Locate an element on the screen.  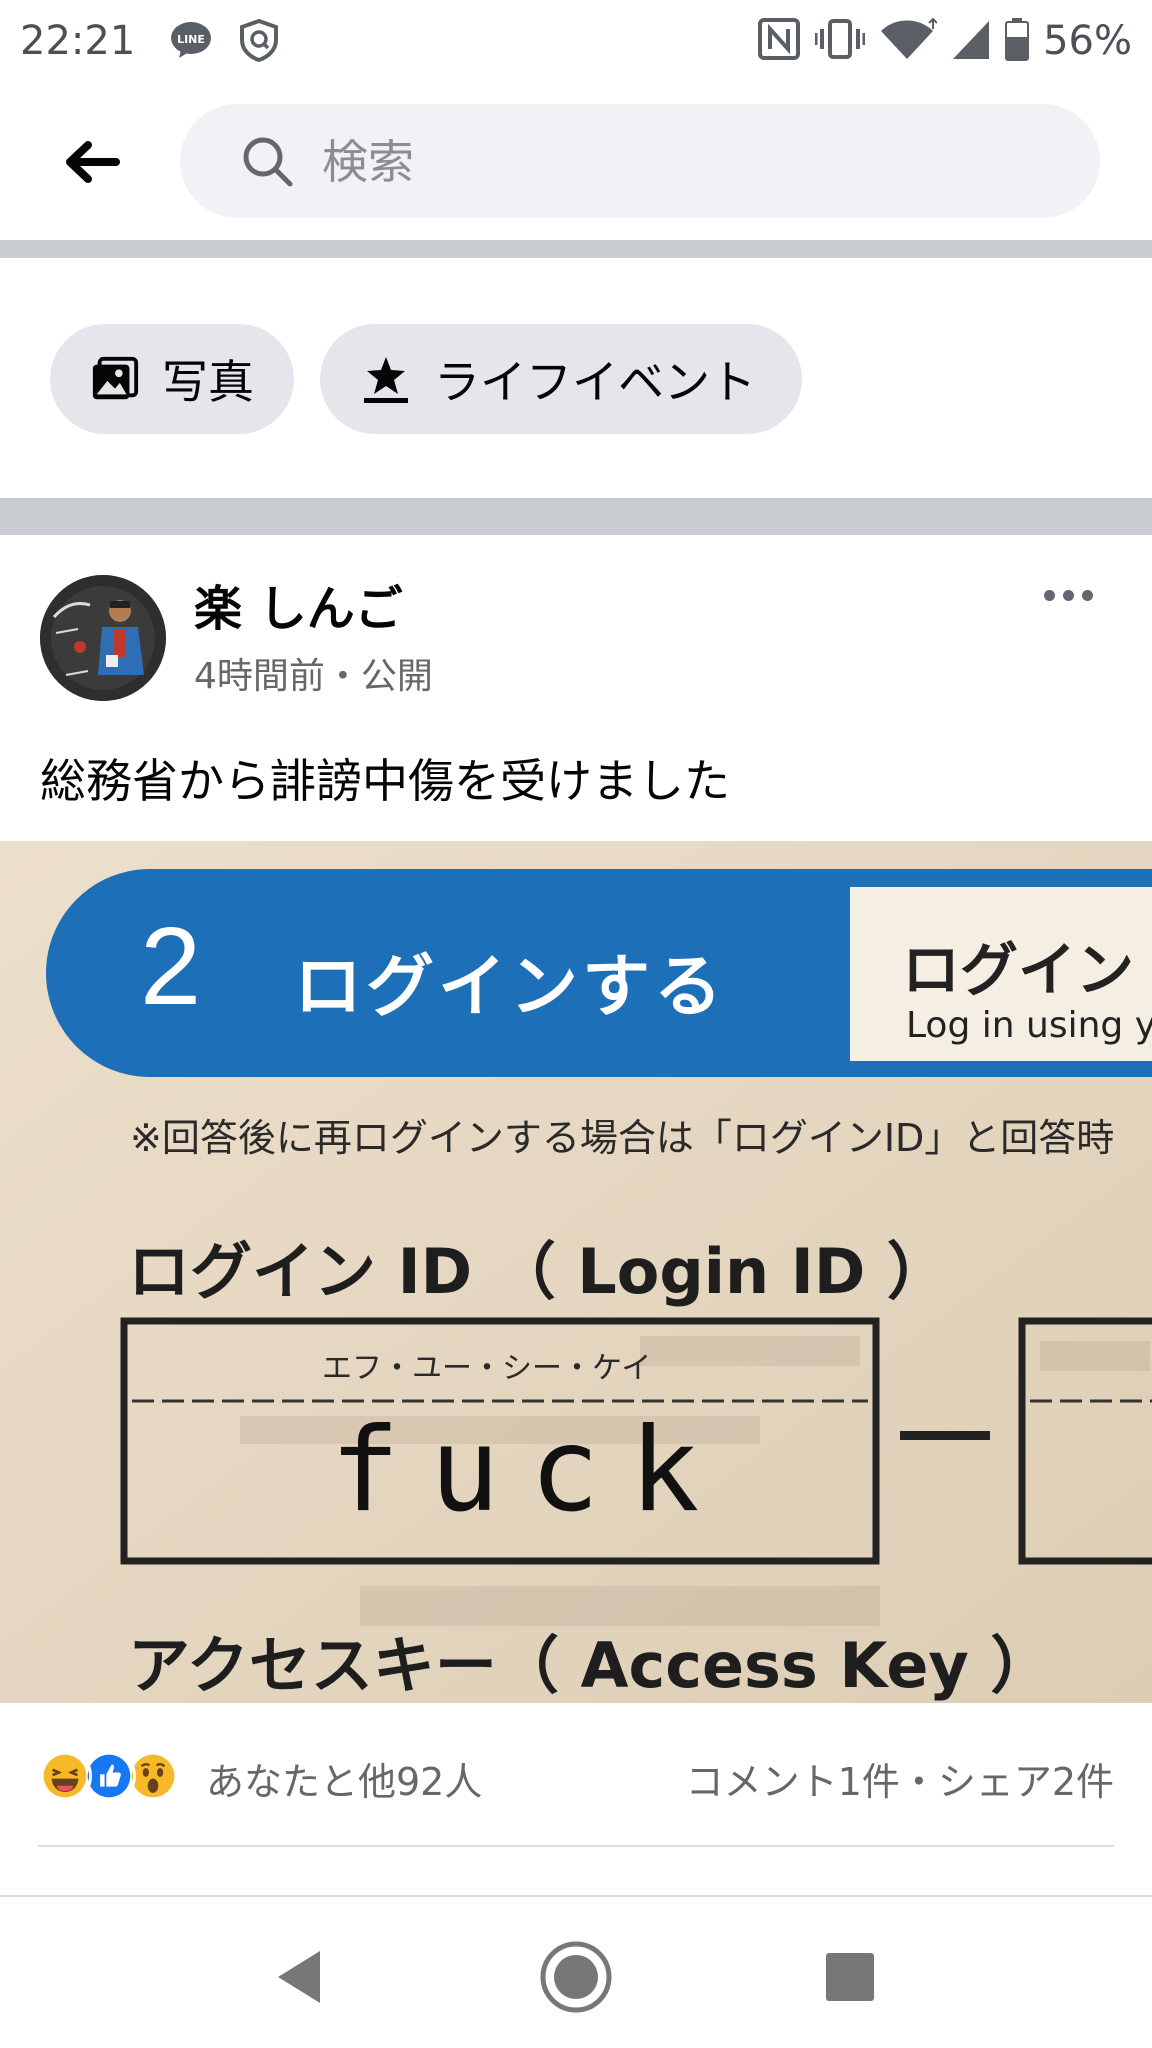
comments-shares-count: コメント1件・シェア2件 is located at coordinates (900, 1778).